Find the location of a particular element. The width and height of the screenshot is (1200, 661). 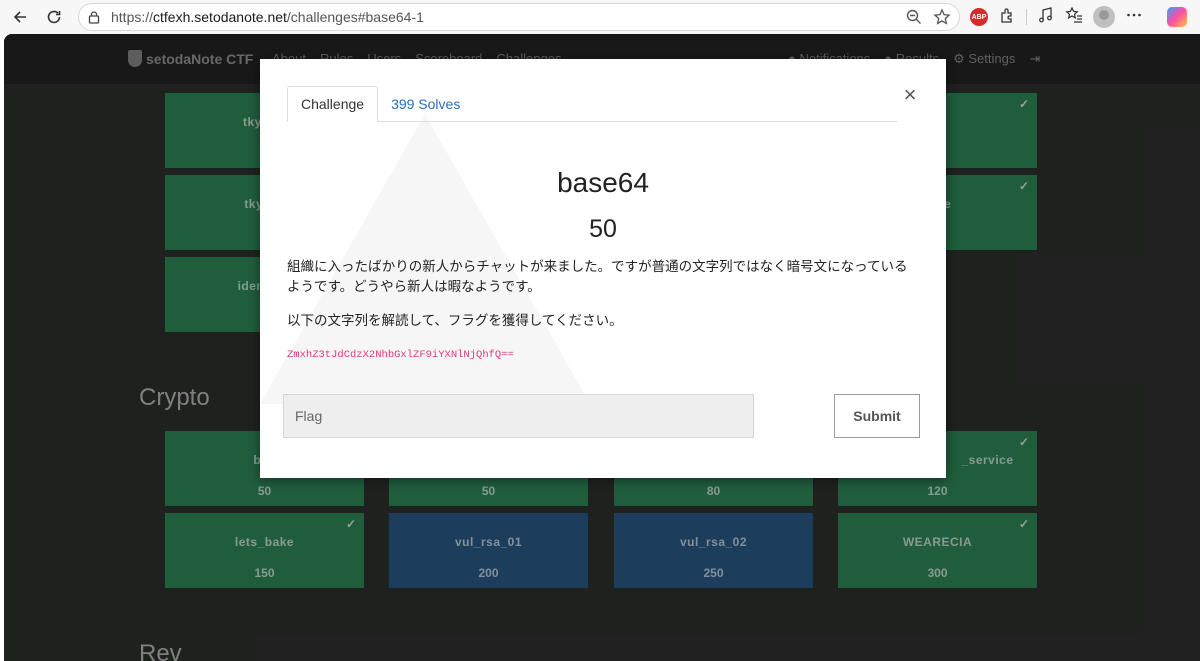

favorite-star-icon is located at coordinates (942, 19).